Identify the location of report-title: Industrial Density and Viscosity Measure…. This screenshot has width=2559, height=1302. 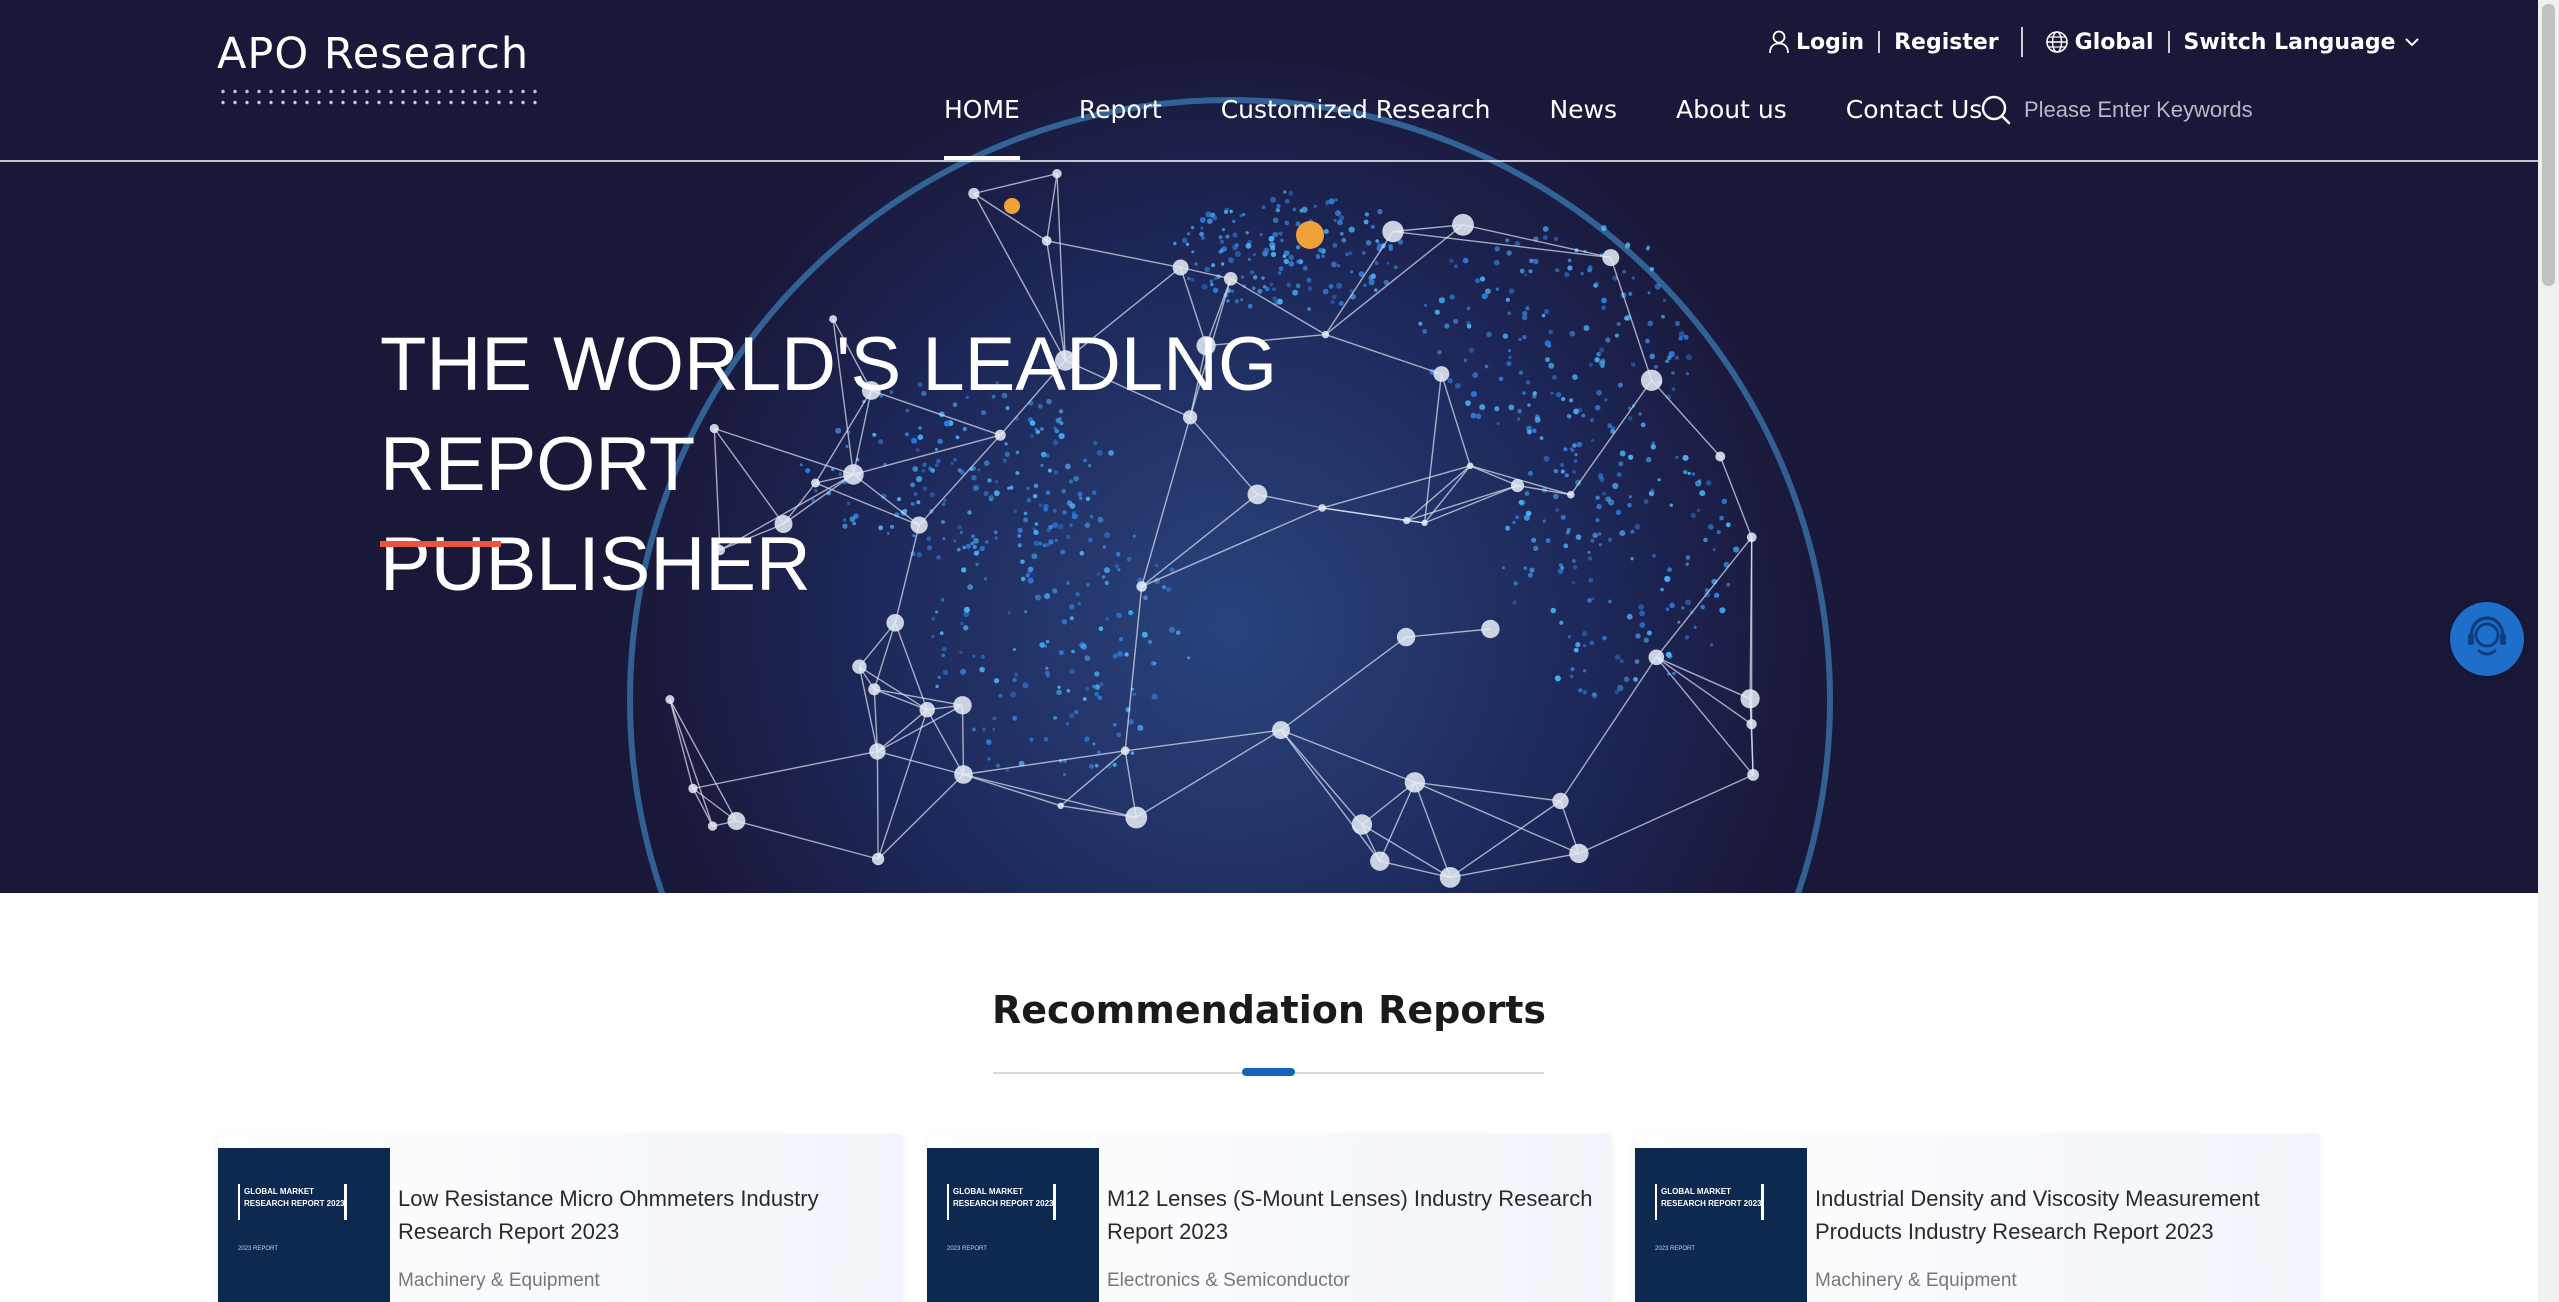
(2062, 1215).